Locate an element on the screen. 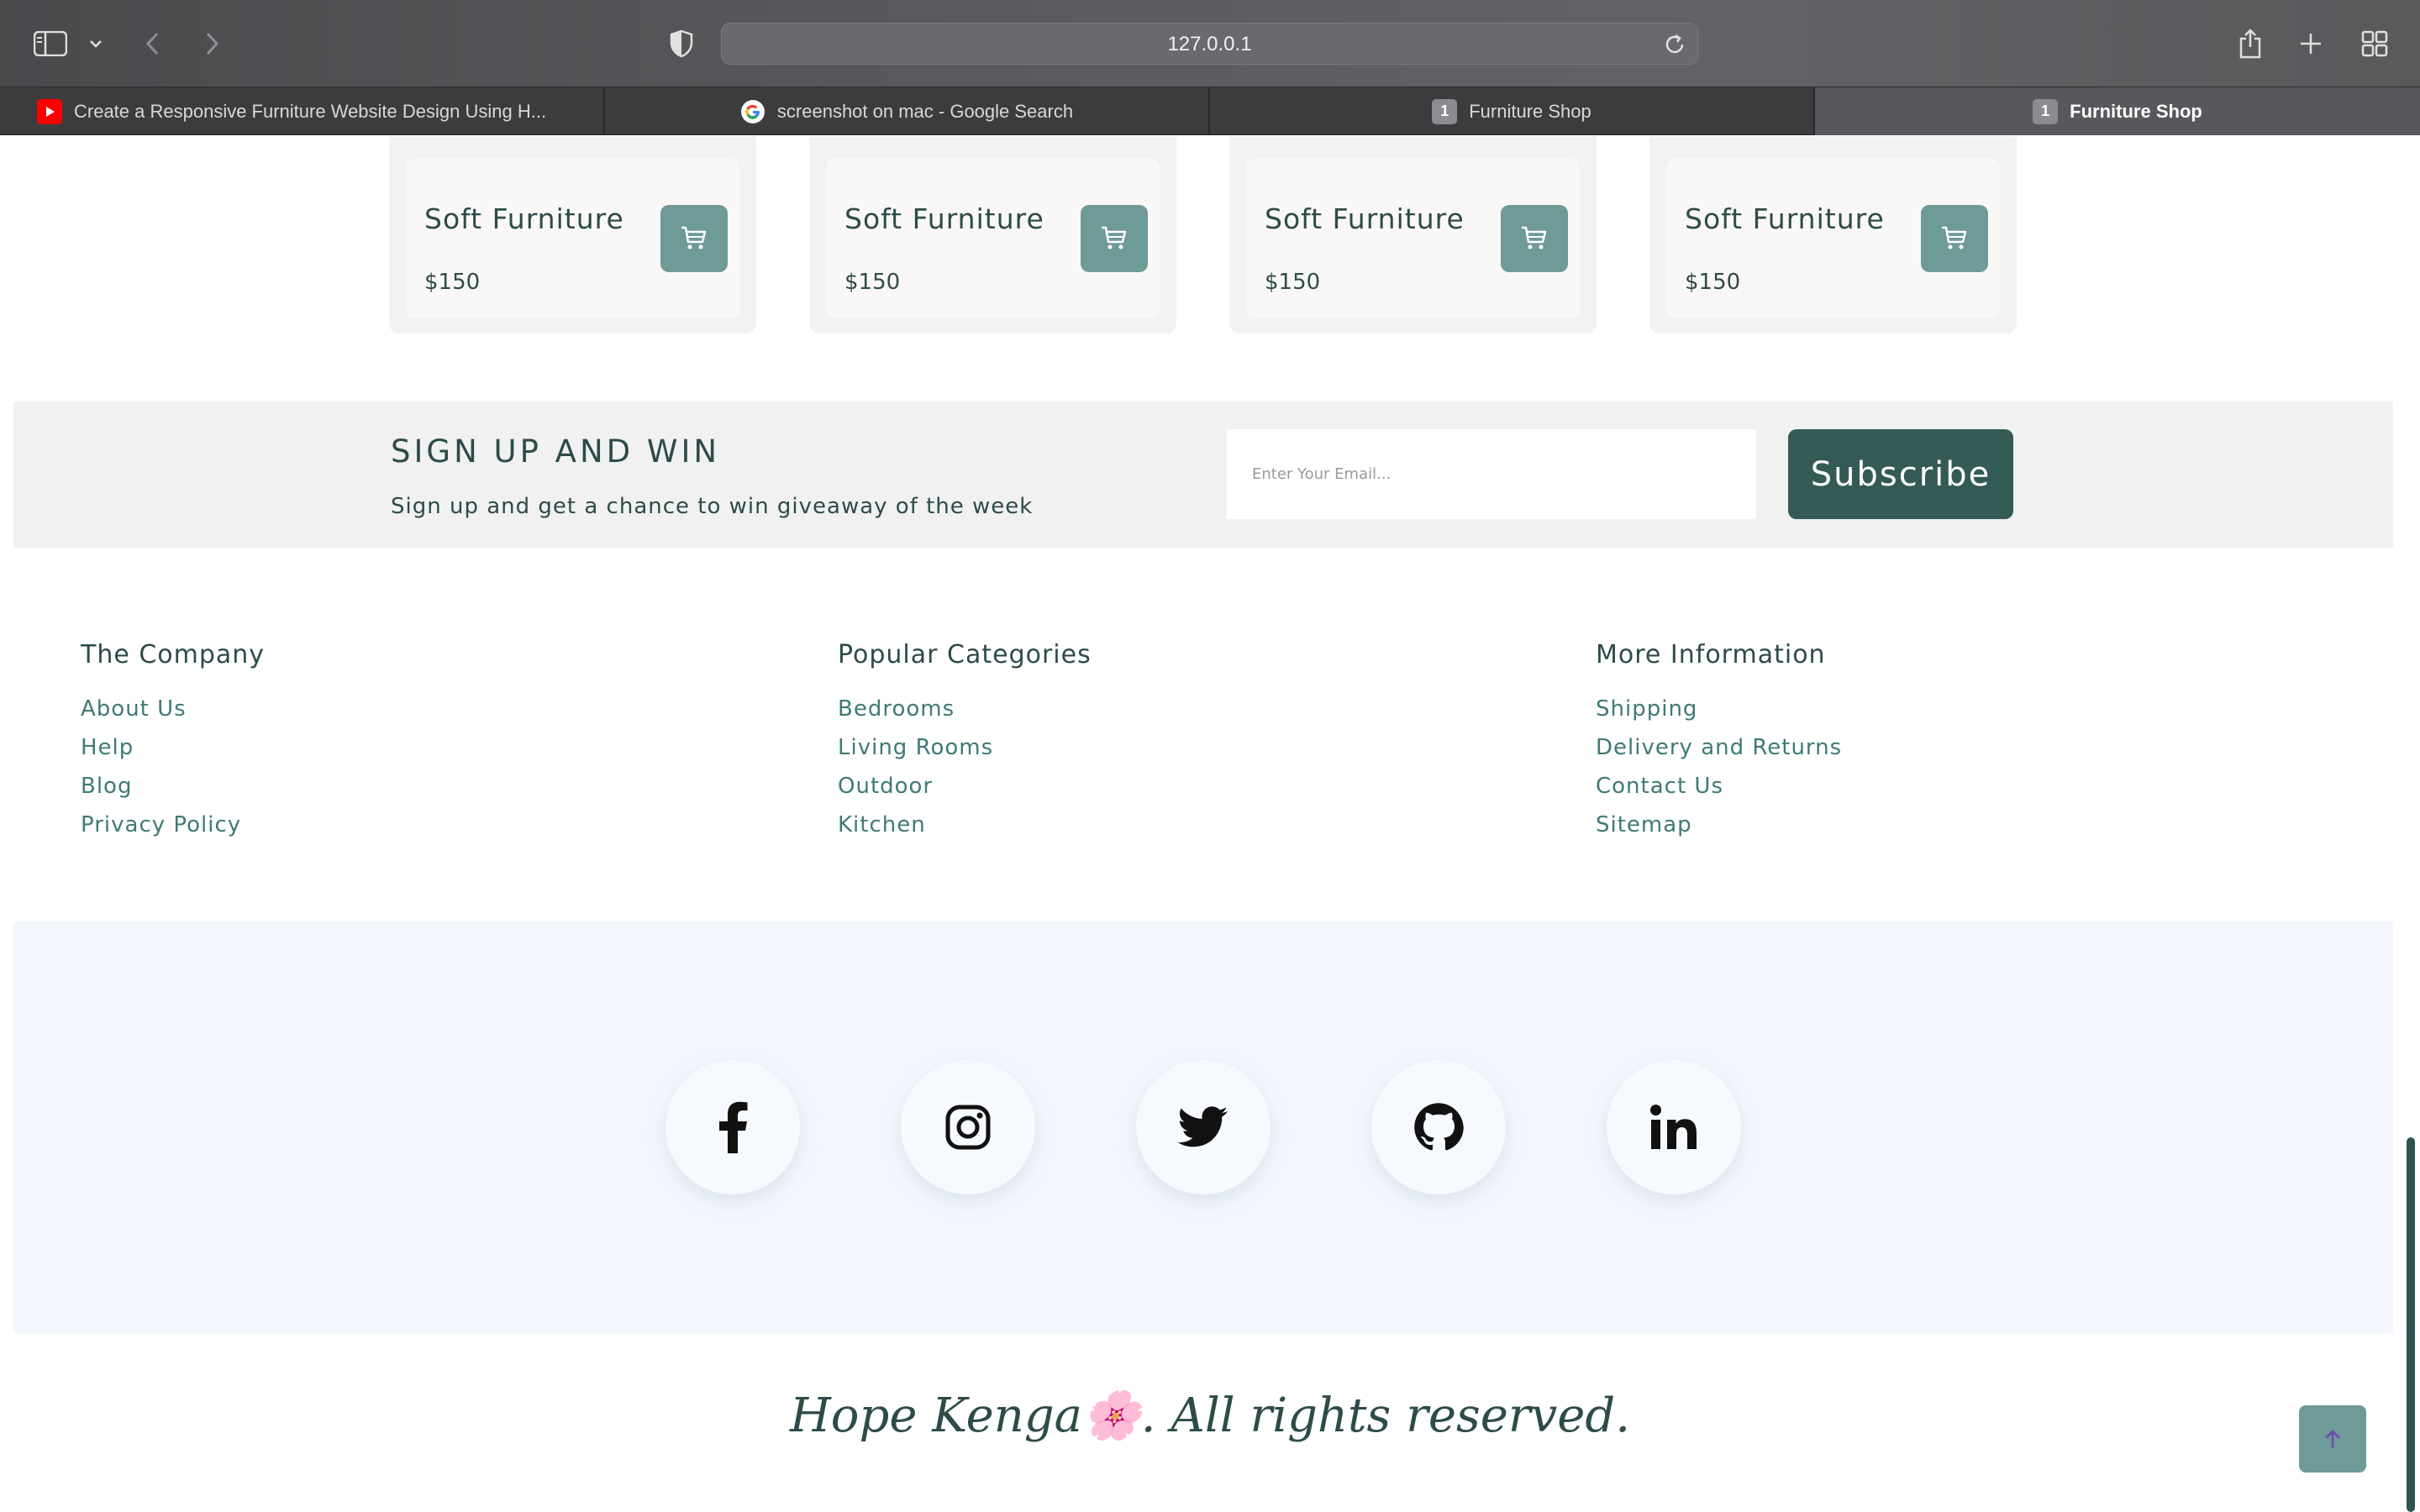 The image size is (2420, 1512). footer-column-title: Popular Categories is located at coordinates (965, 654).